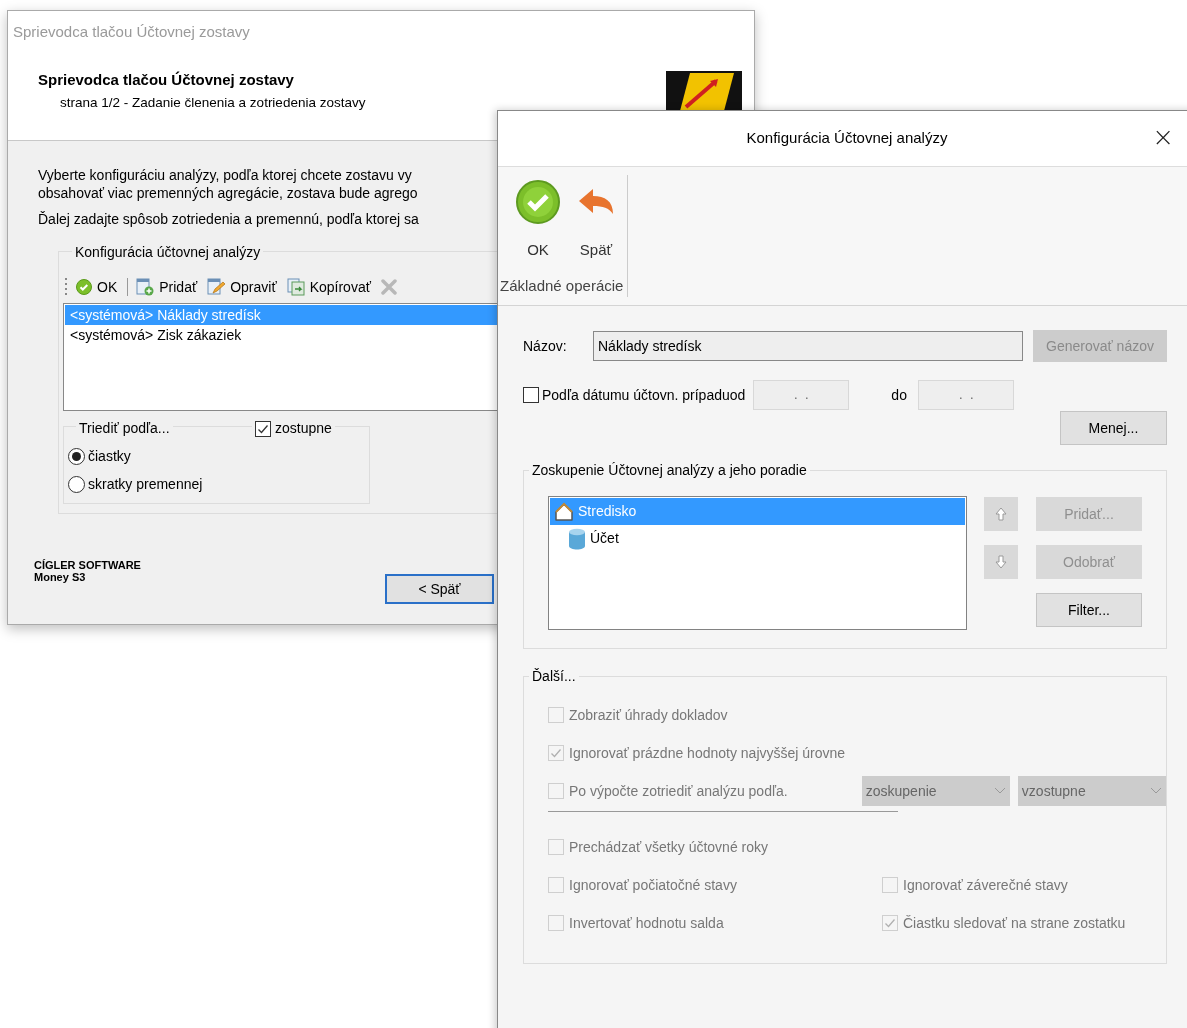  Describe the element at coordinates (899, 395) in the screenshot. I see `field-label: do` at that location.